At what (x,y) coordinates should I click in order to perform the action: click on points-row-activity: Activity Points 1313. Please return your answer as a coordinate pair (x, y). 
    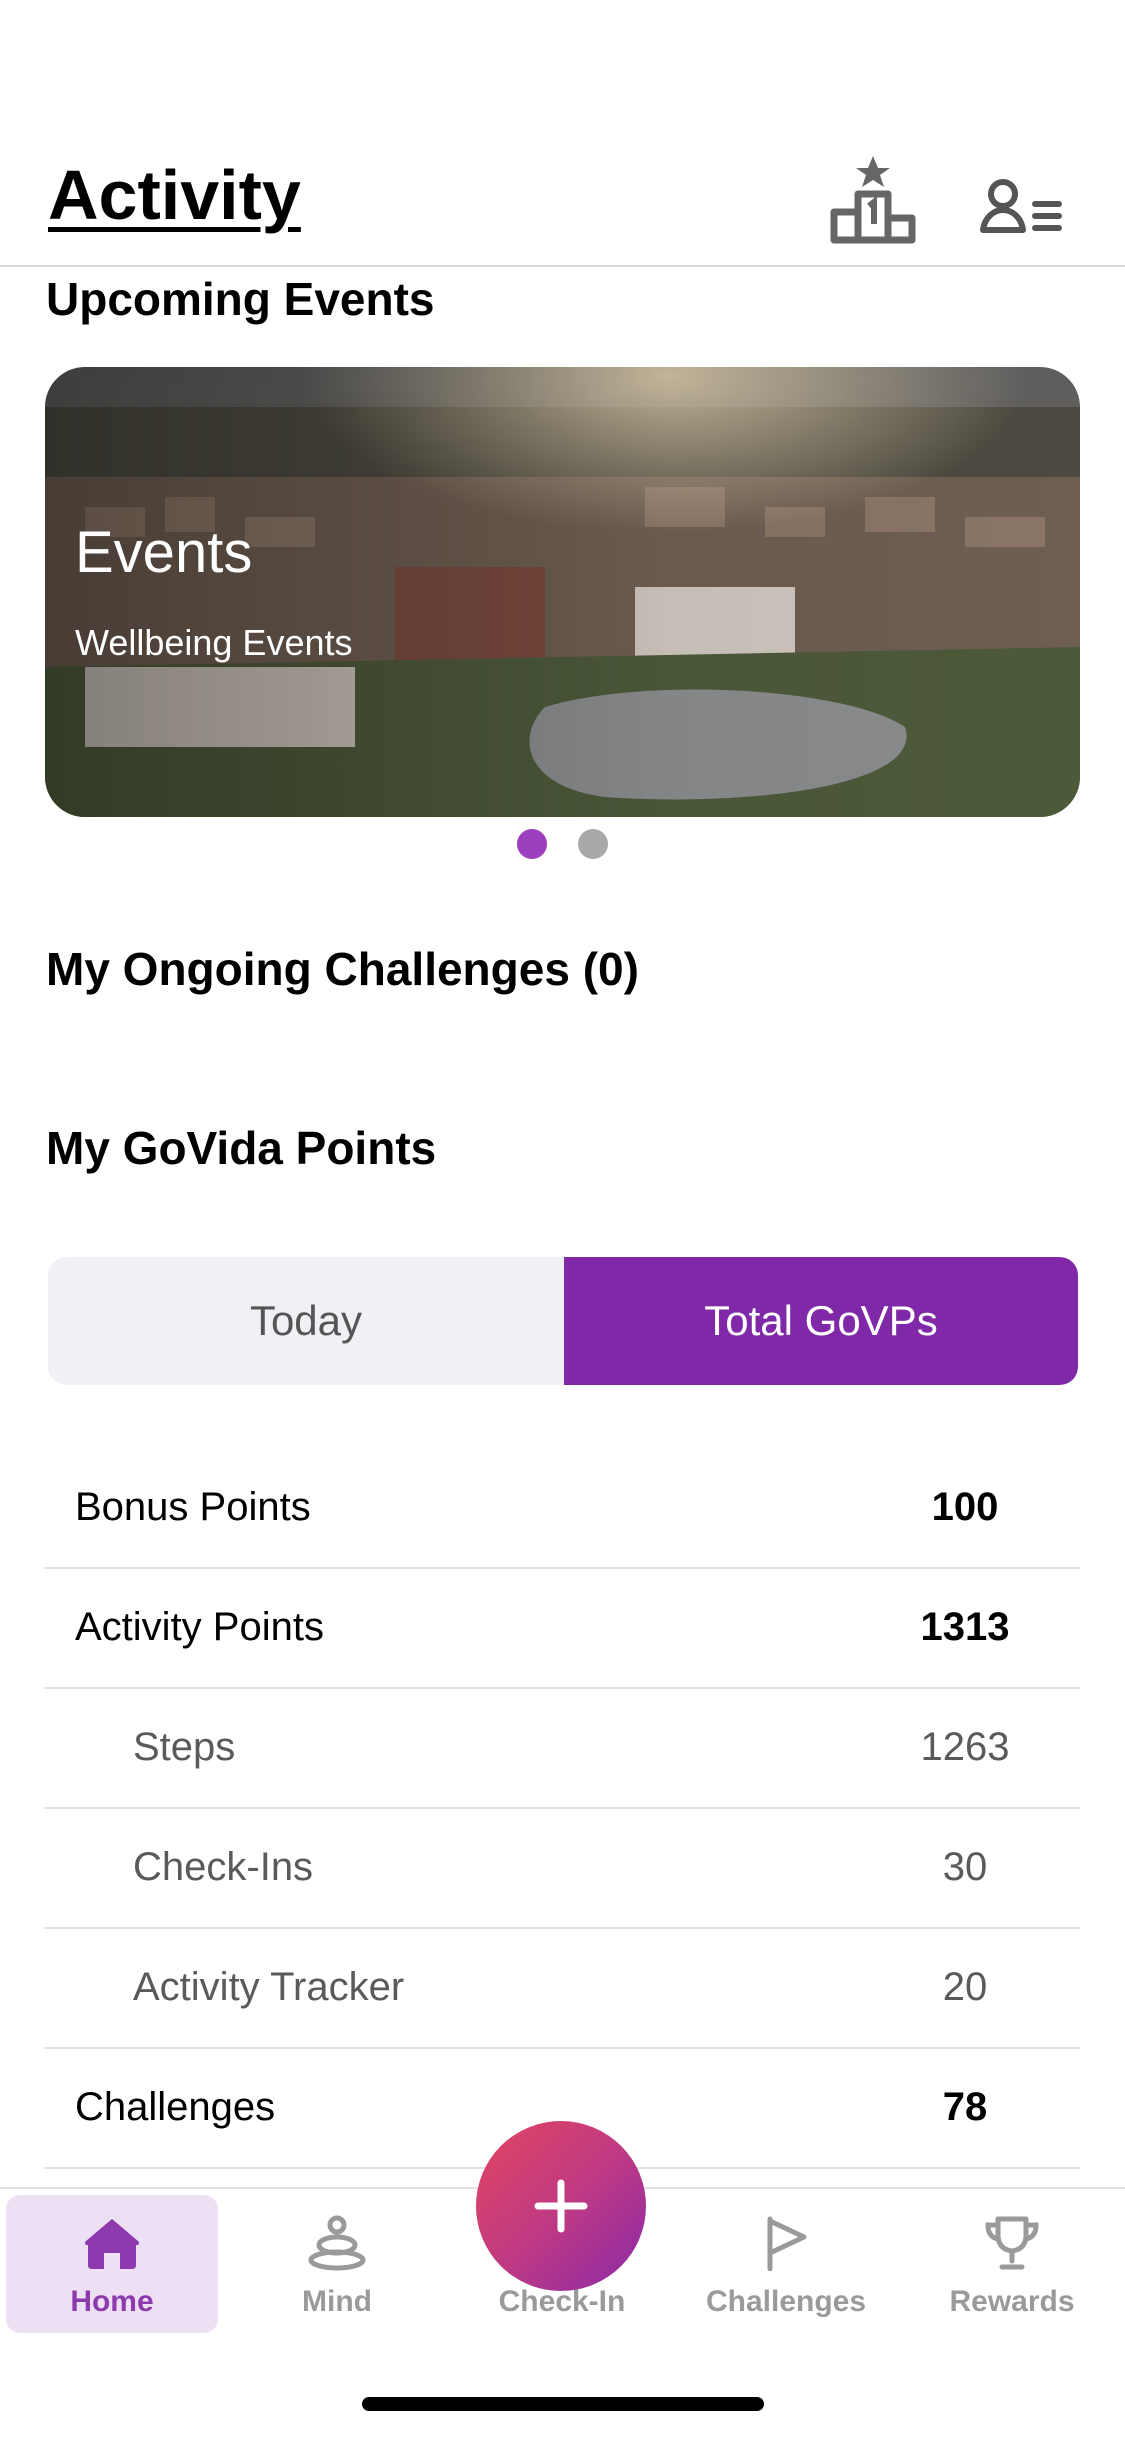
    Looking at the image, I should click on (562, 1628).